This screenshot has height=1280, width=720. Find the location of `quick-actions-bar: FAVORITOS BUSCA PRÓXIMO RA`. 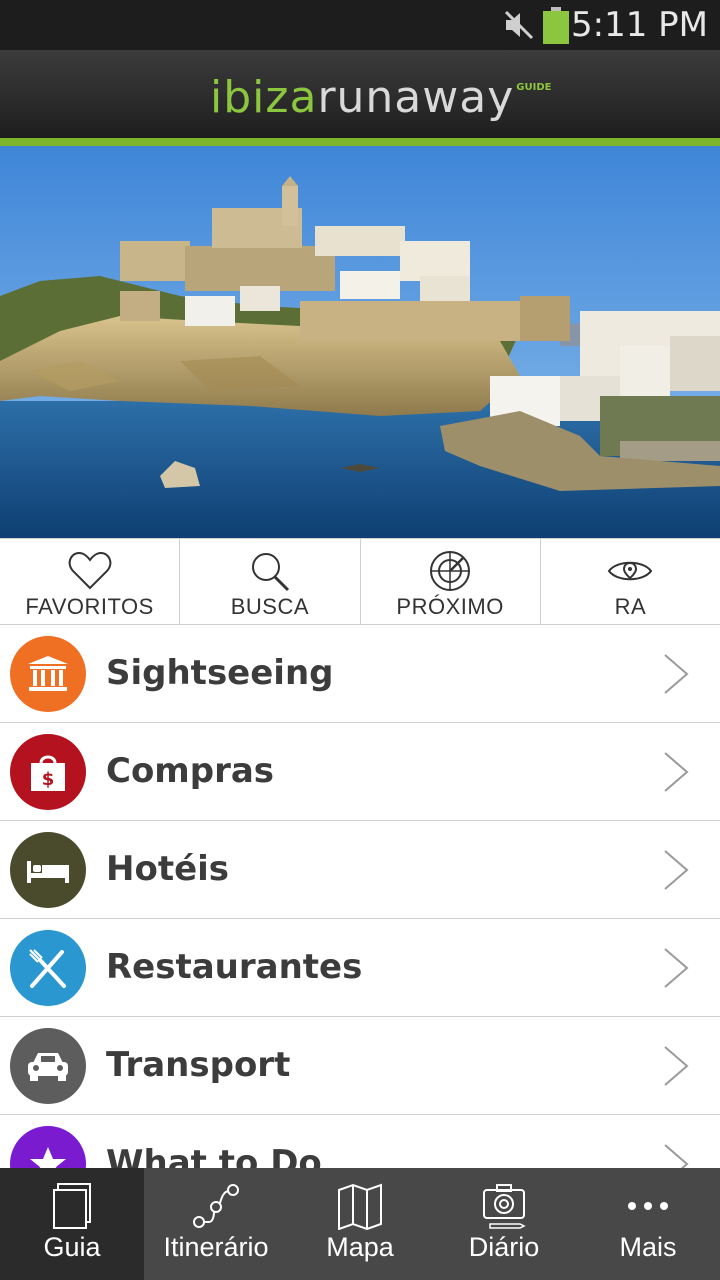

quick-actions-bar: FAVORITOS BUSCA PRÓXIMO RA is located at coordinates (360, 581).